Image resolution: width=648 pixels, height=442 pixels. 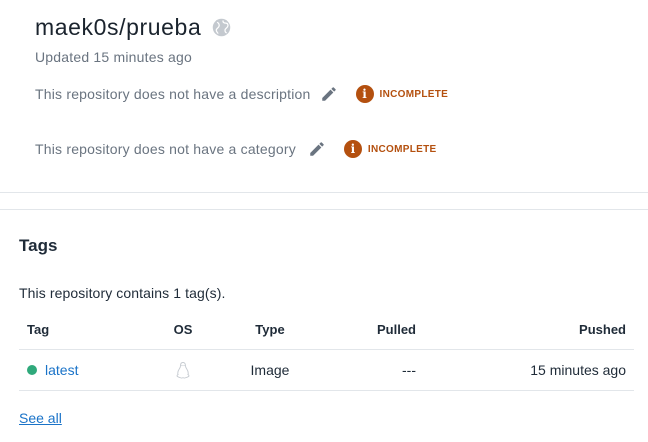 I want to click on os-cell, so click(x=183, y=370).